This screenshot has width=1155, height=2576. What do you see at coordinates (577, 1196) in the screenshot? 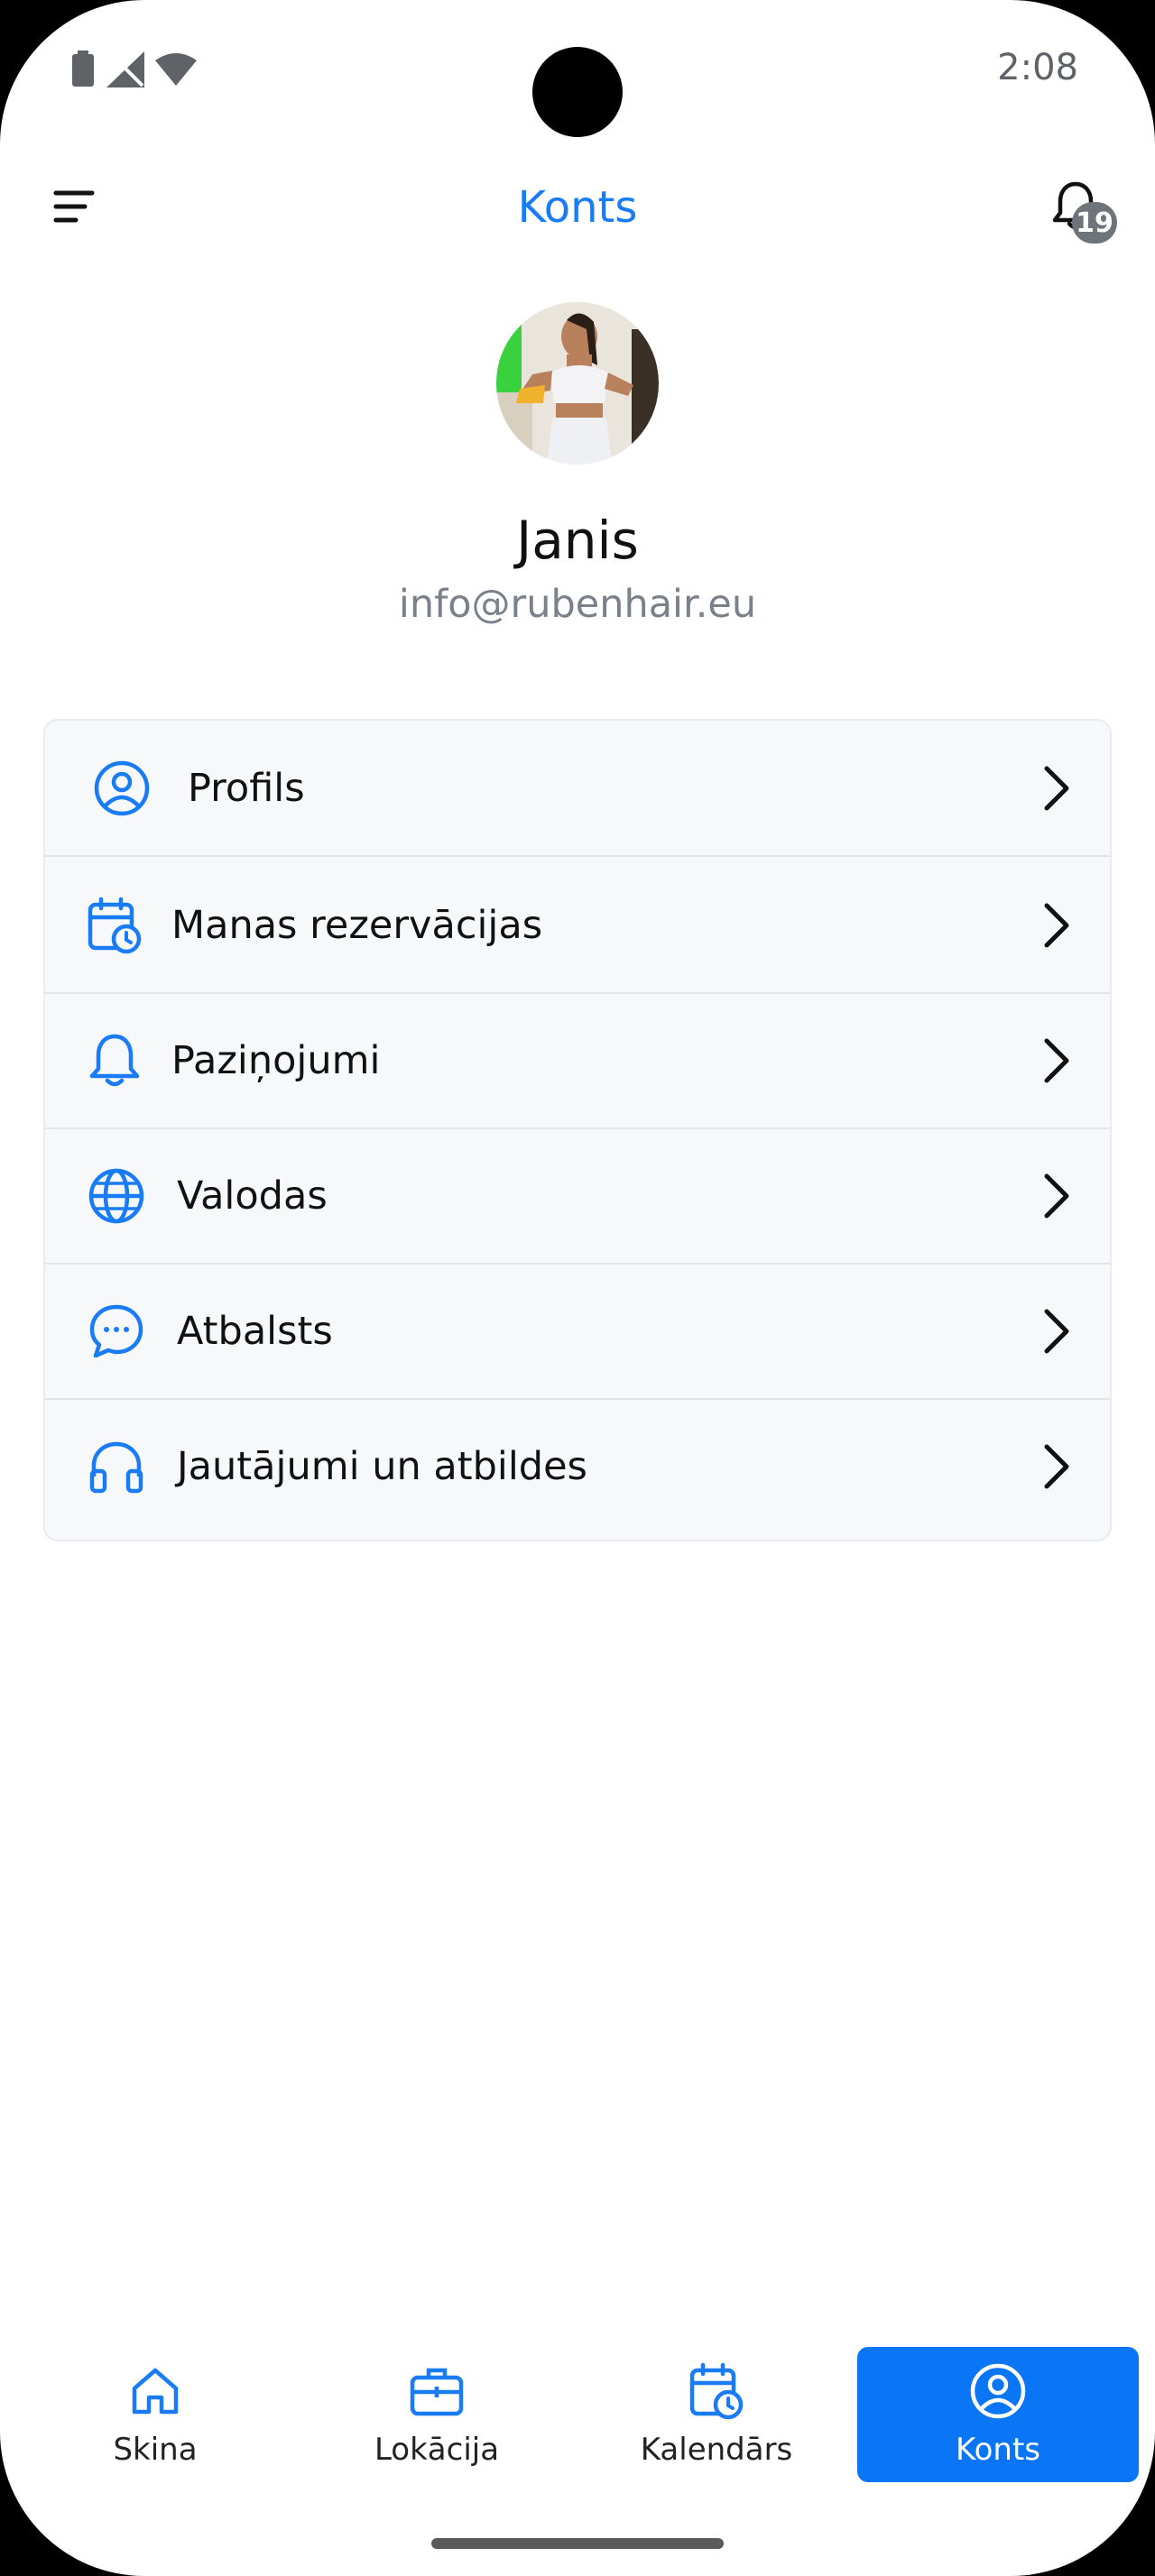
I see `menu-item-valodas: Valodas` at bounding box center [577, 1196].